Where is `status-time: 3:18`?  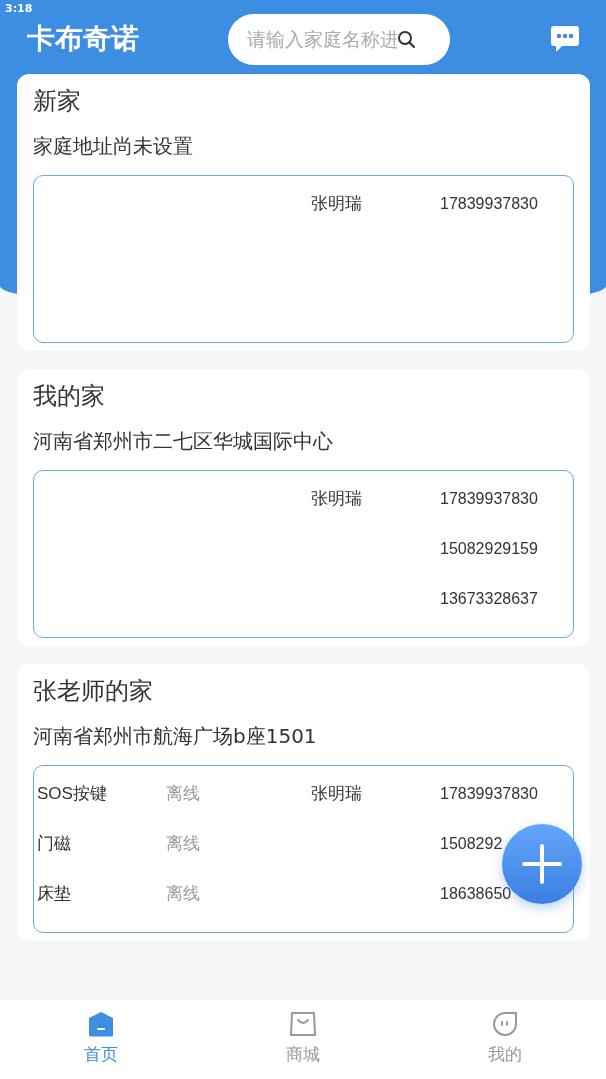 status-time: 3:18 is located at coordinates (19, 8).